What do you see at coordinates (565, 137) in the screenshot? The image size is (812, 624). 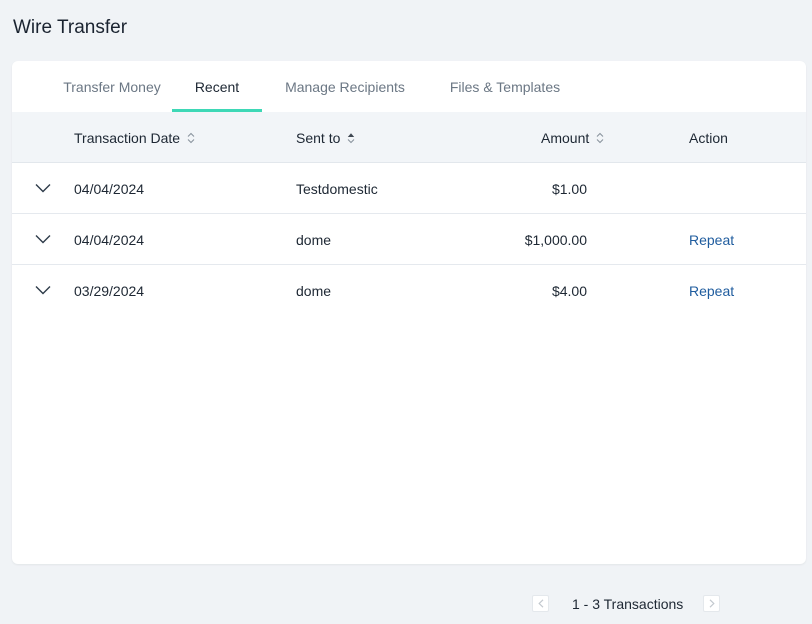 I see `column-label: Amount` at bounding box center [565, 137].